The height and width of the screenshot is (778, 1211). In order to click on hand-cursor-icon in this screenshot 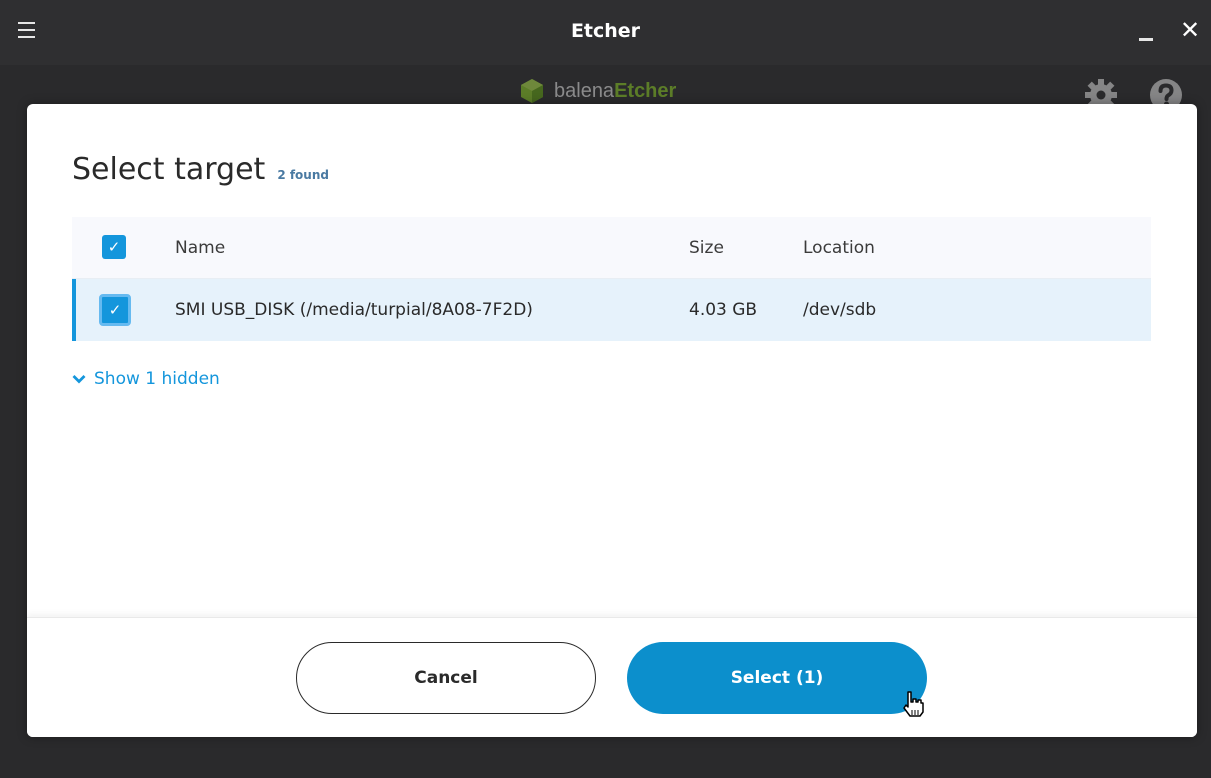, I will do `click(913, 704)`.